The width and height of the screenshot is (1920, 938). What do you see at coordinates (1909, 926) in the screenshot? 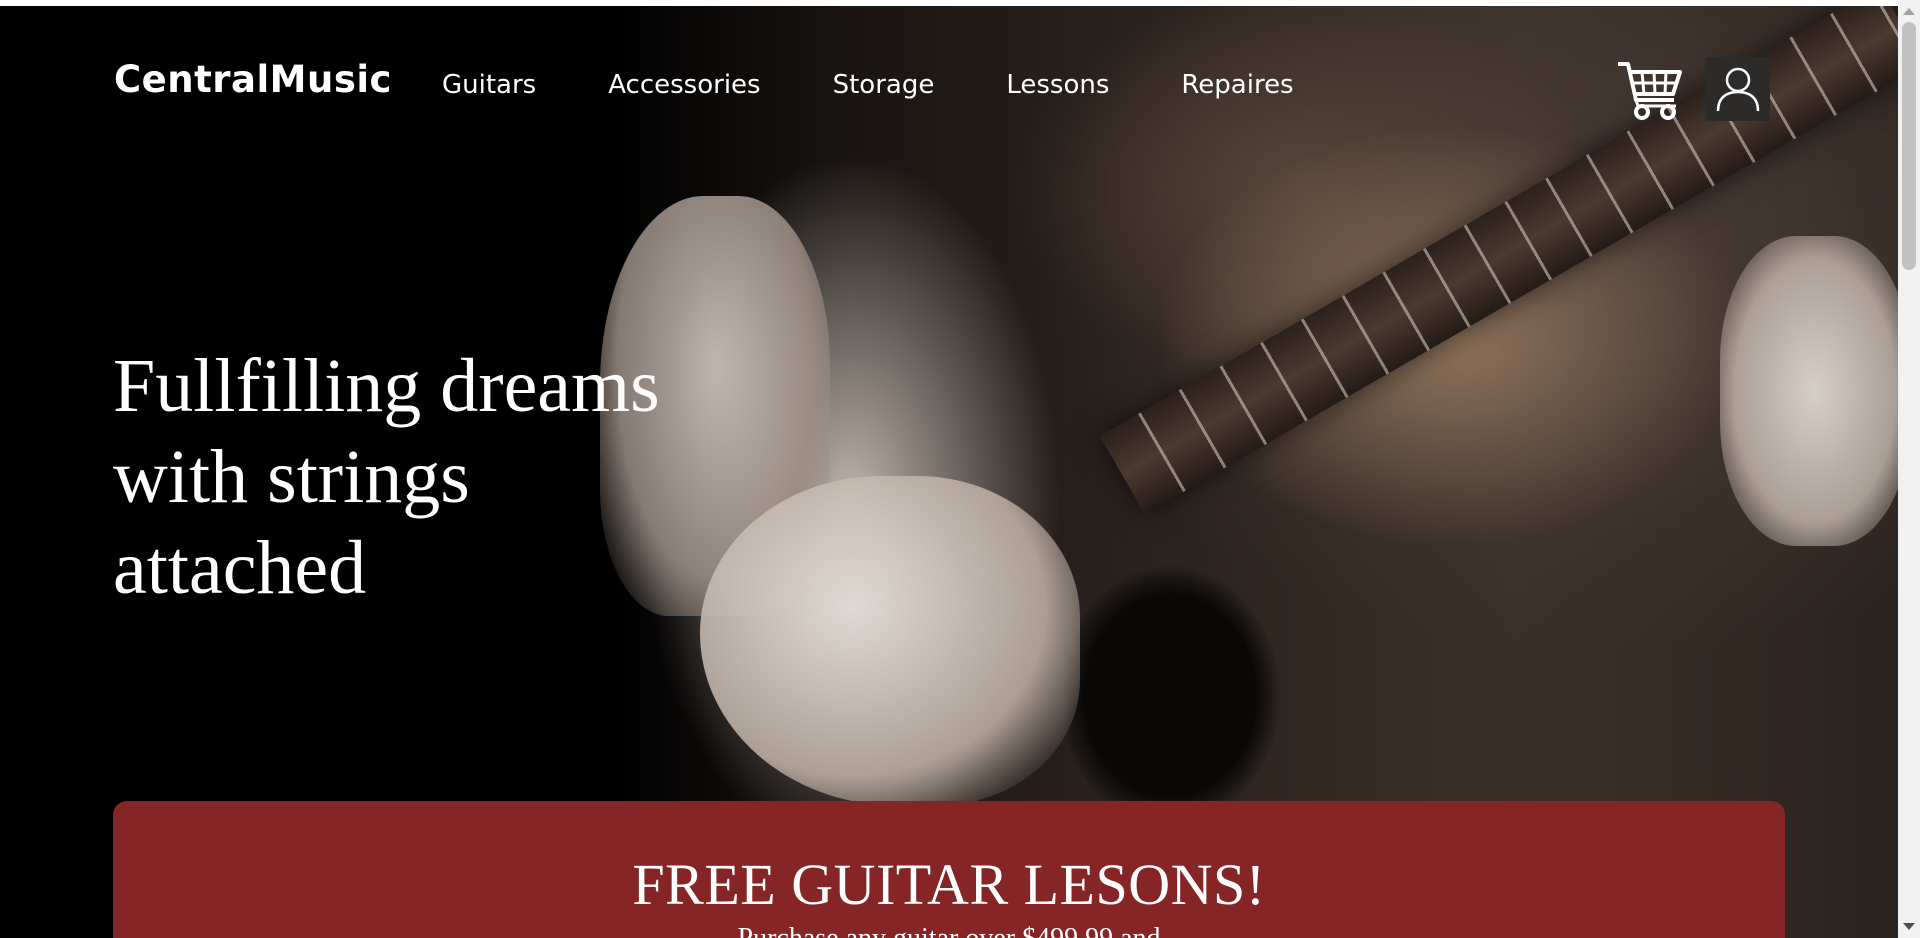
I see `scroll-down-arrow-icon` at bounding box center [1909, 926].